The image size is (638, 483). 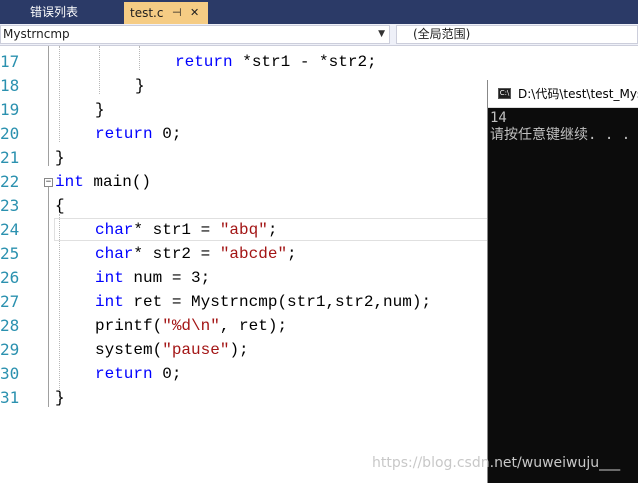 I want to click on console-output: 14 请按任意键继续. . ., so click(x=564, y=127).